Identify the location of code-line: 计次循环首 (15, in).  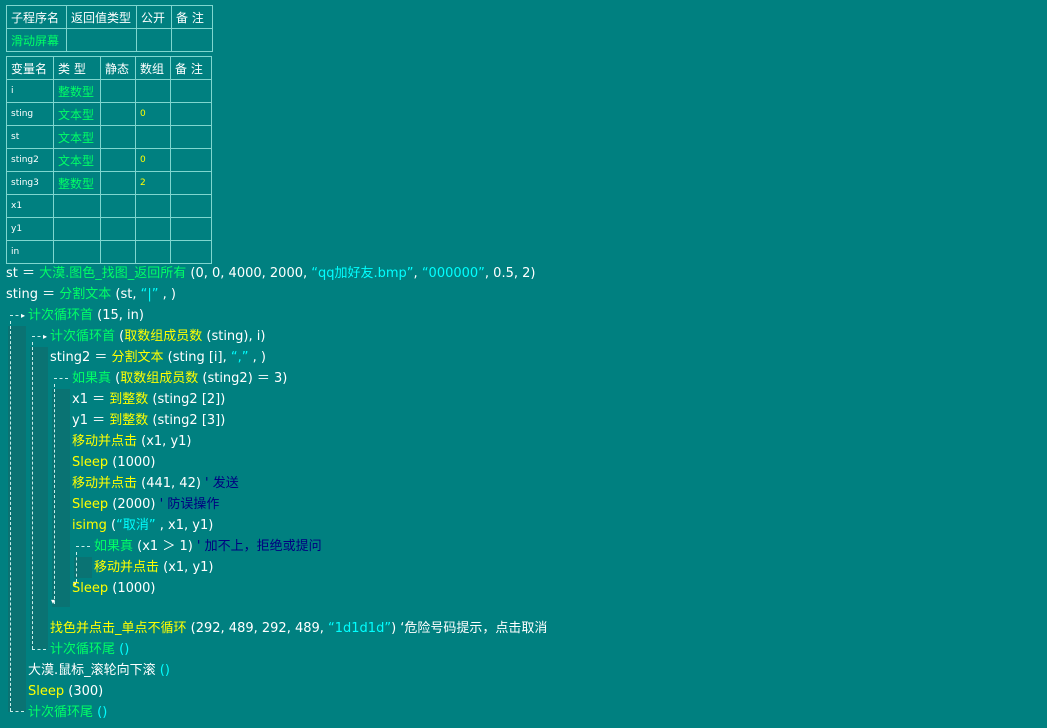
(86, 315).